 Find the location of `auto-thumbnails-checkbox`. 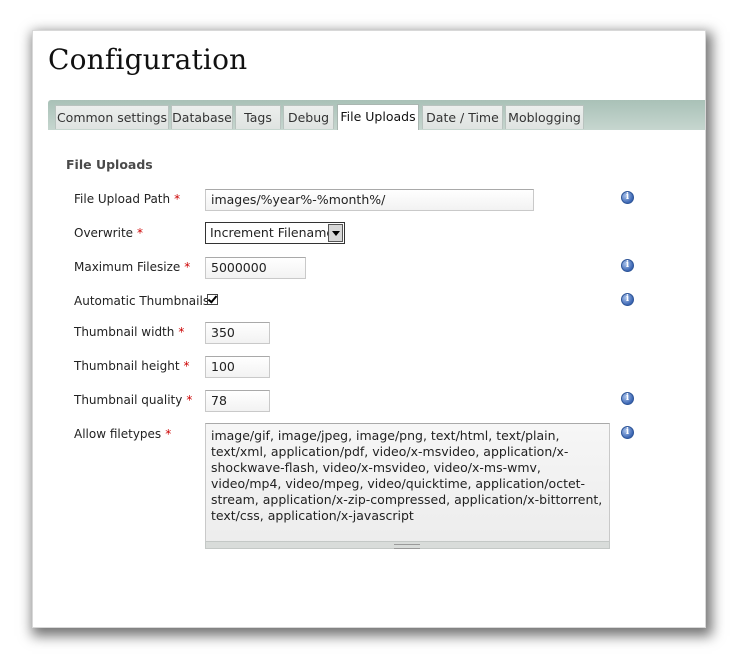

auto-thumbnails-checkbox is located at coordinates (212, 299).